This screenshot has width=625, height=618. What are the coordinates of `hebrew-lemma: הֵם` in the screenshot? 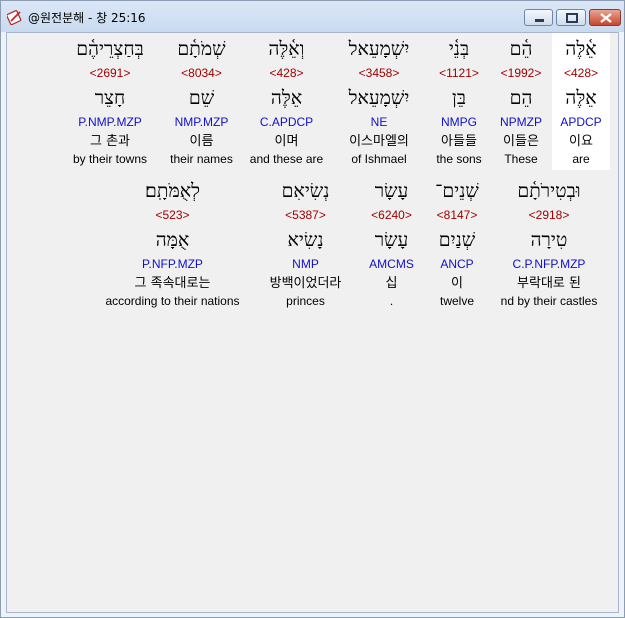 It's located at (521, 98).